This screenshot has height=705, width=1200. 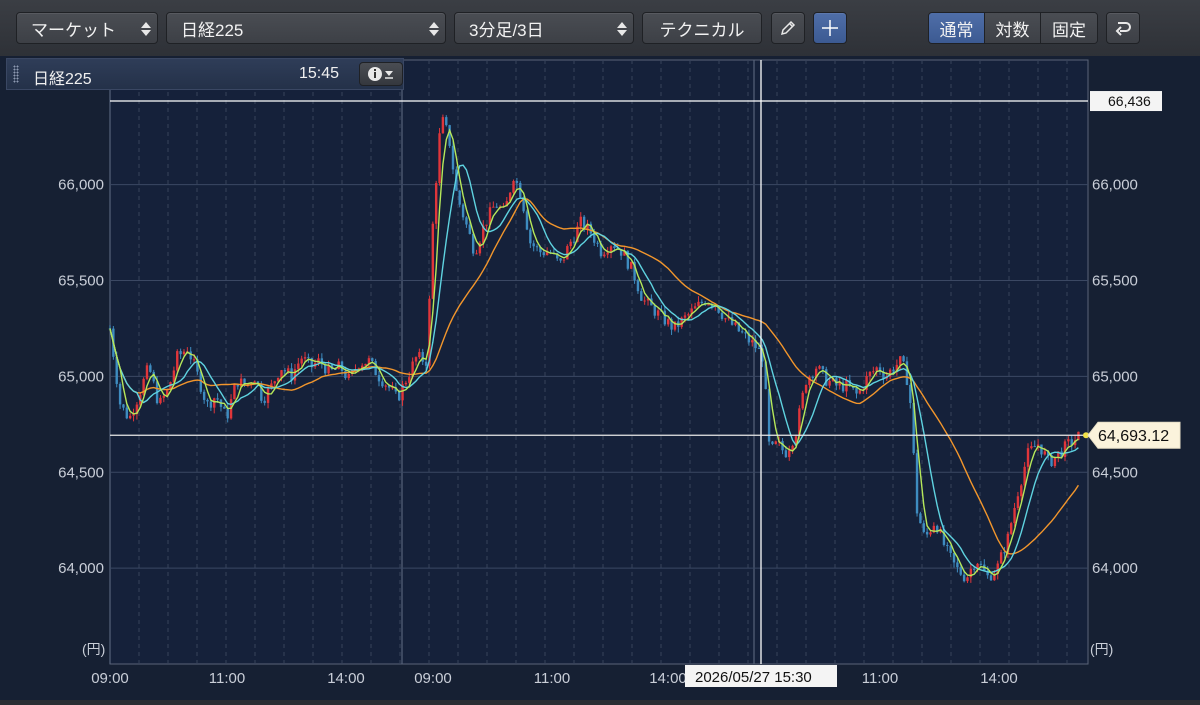 I want to click on undo-button, so click(x=1123, y=28).